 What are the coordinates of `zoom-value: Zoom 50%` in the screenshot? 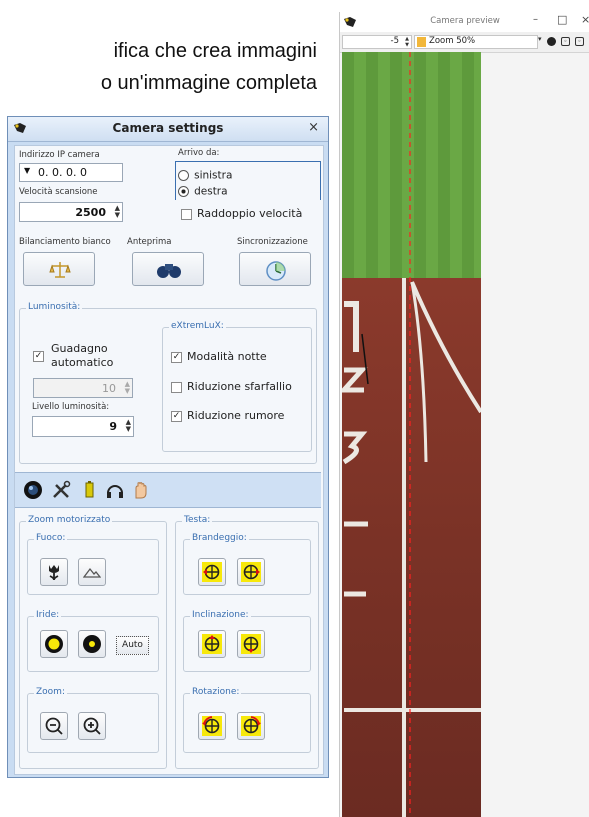 It's located at (452, 41).